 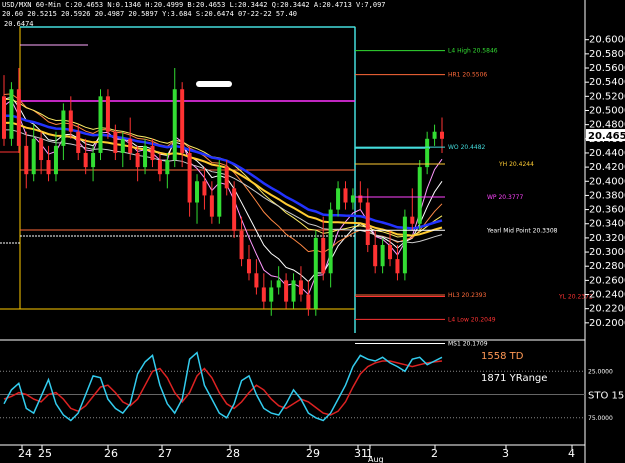 What do you see at coordinates (522, 230) in the screenshot?
I see `price-level-label: Yearl Mid Point 20.3308` at bounding box center [522, 230].